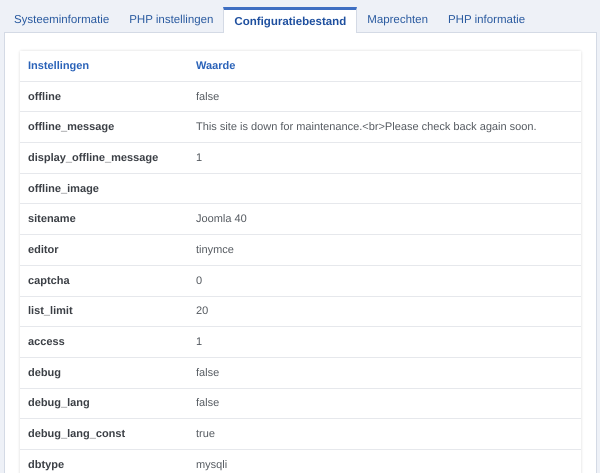 The image size is (600, 473). What do you see at coordinates (221, 219) in the screenshot?
I see `setting-value: Joomla 40` at bounding box center [221, 219].